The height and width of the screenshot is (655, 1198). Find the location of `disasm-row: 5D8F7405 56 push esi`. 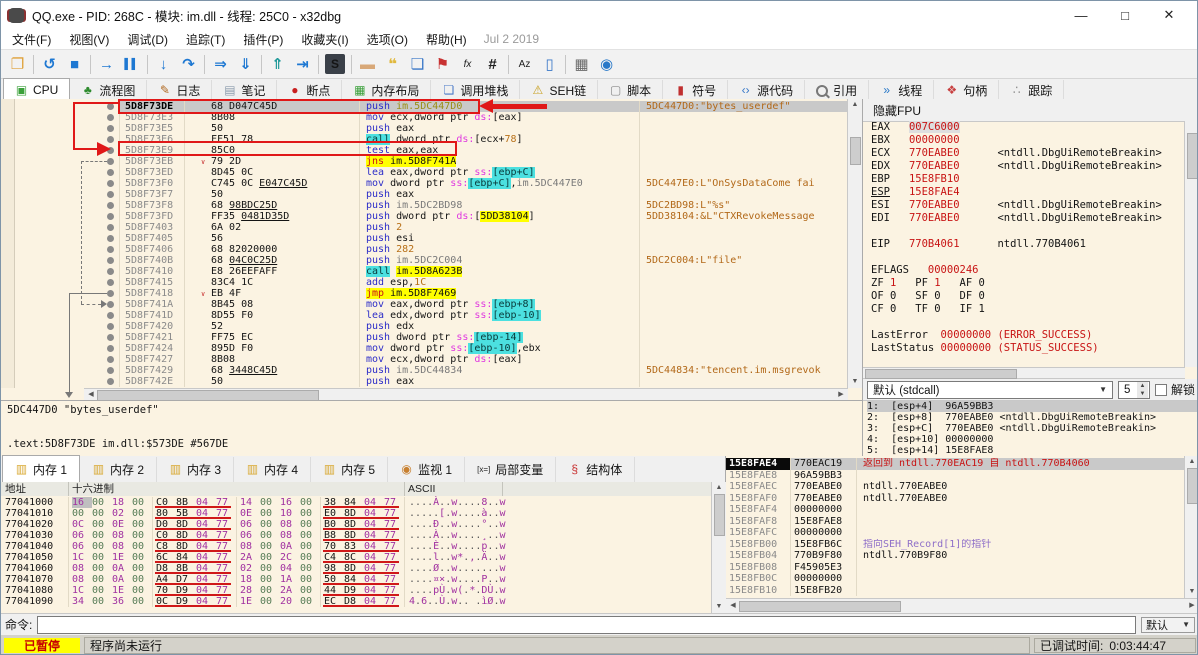

disasm-row: 5D8F7405 56 push esi is located at coordinates (424, 238).